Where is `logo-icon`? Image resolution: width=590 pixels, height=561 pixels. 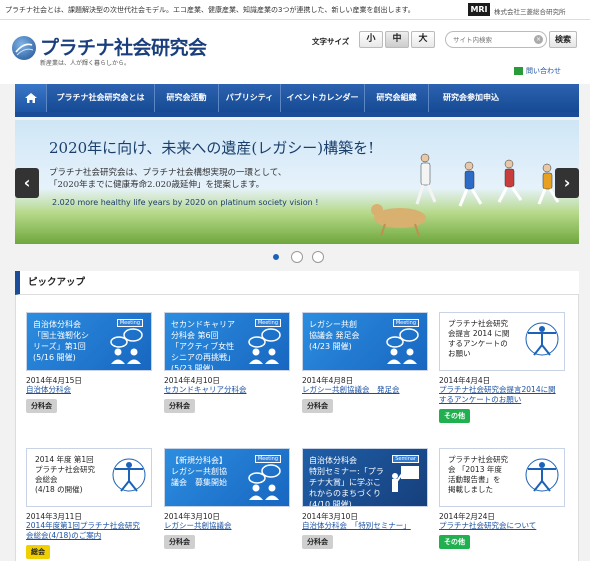
logo-icon is located at coordinates (24, 48).